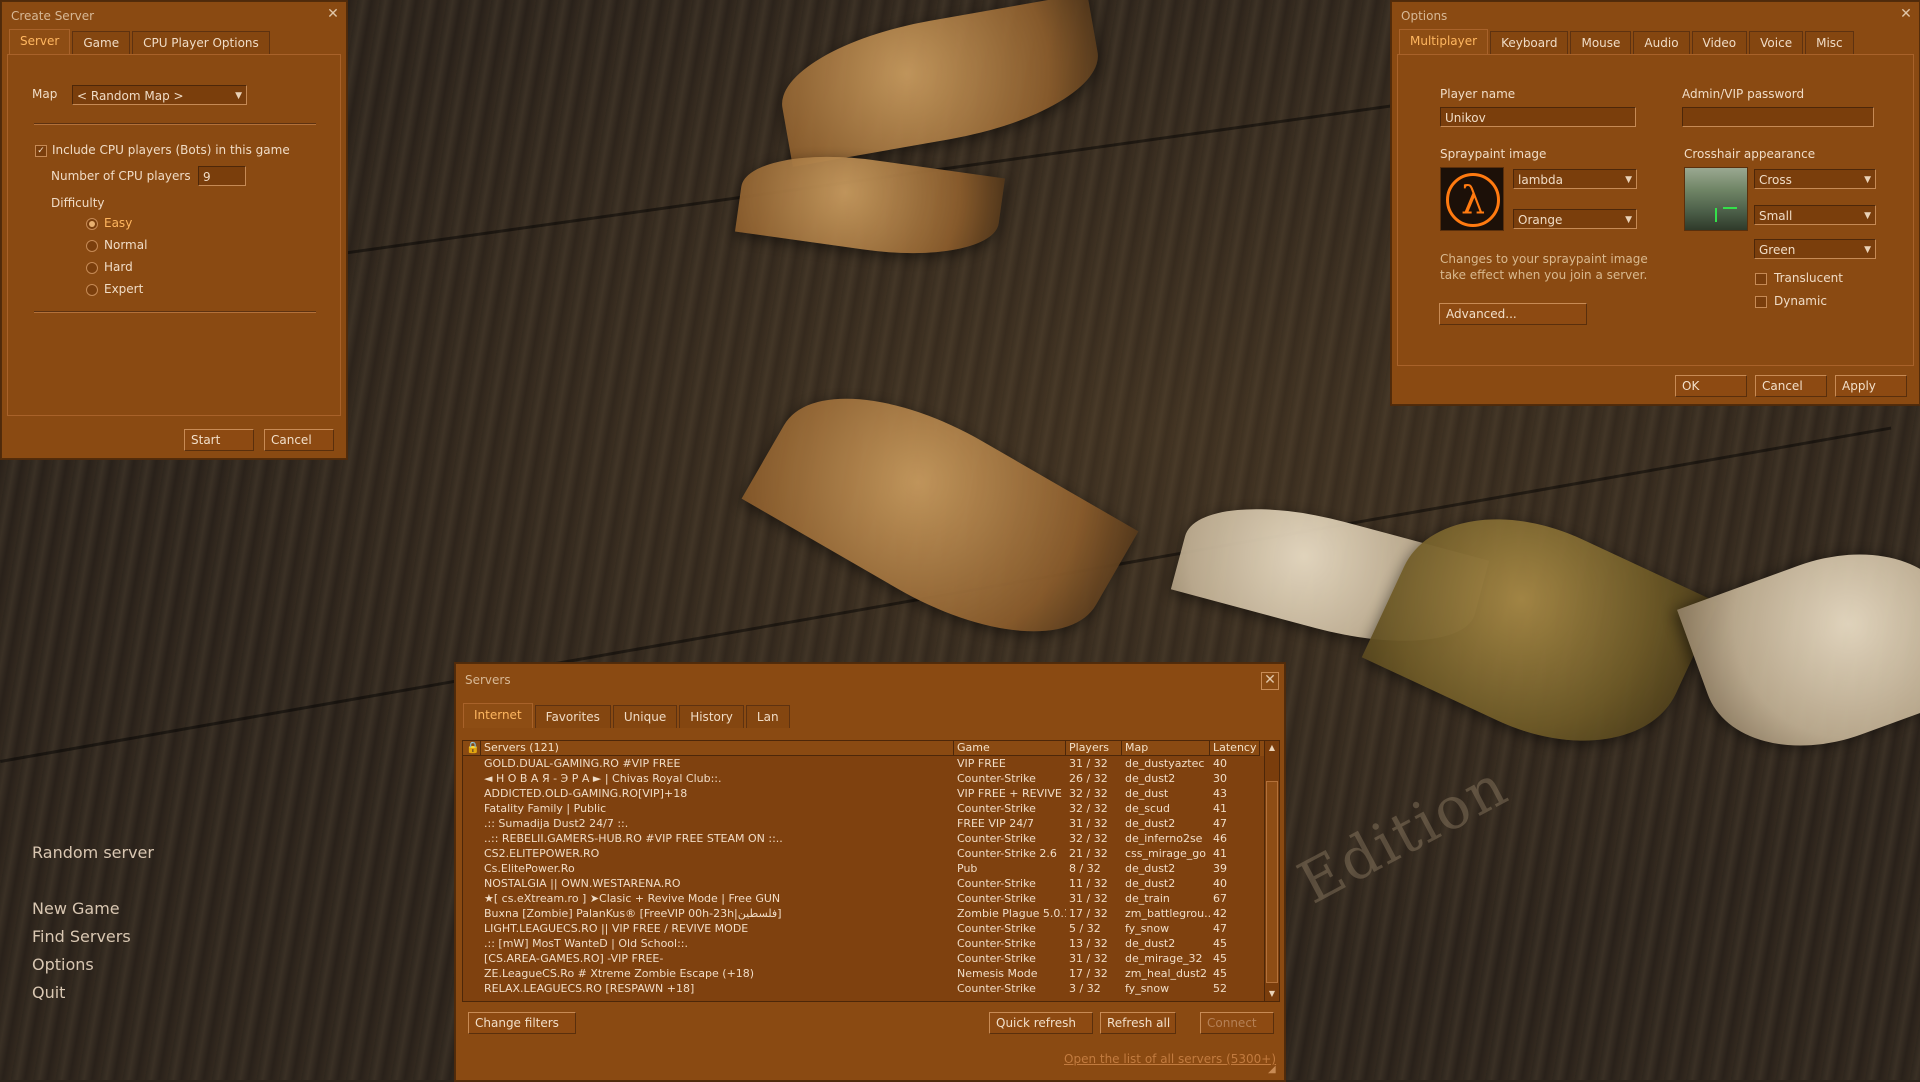 Image resolution: width=1920 pixels, height=1082 pixels. What do you see at coordinates (1150, 823) in the screenshot?
I see `map-cell: de_dust2` at bounding box center [1150, 823].